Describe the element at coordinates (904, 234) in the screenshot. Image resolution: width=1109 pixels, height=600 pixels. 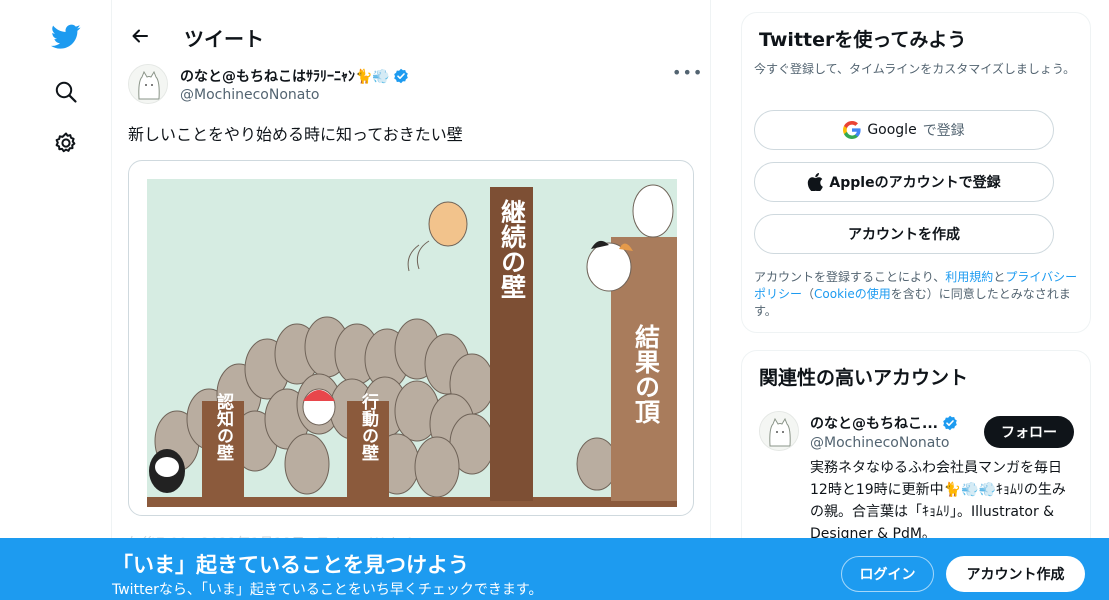
I see `create-account-button: アカウントを作成` at that location.